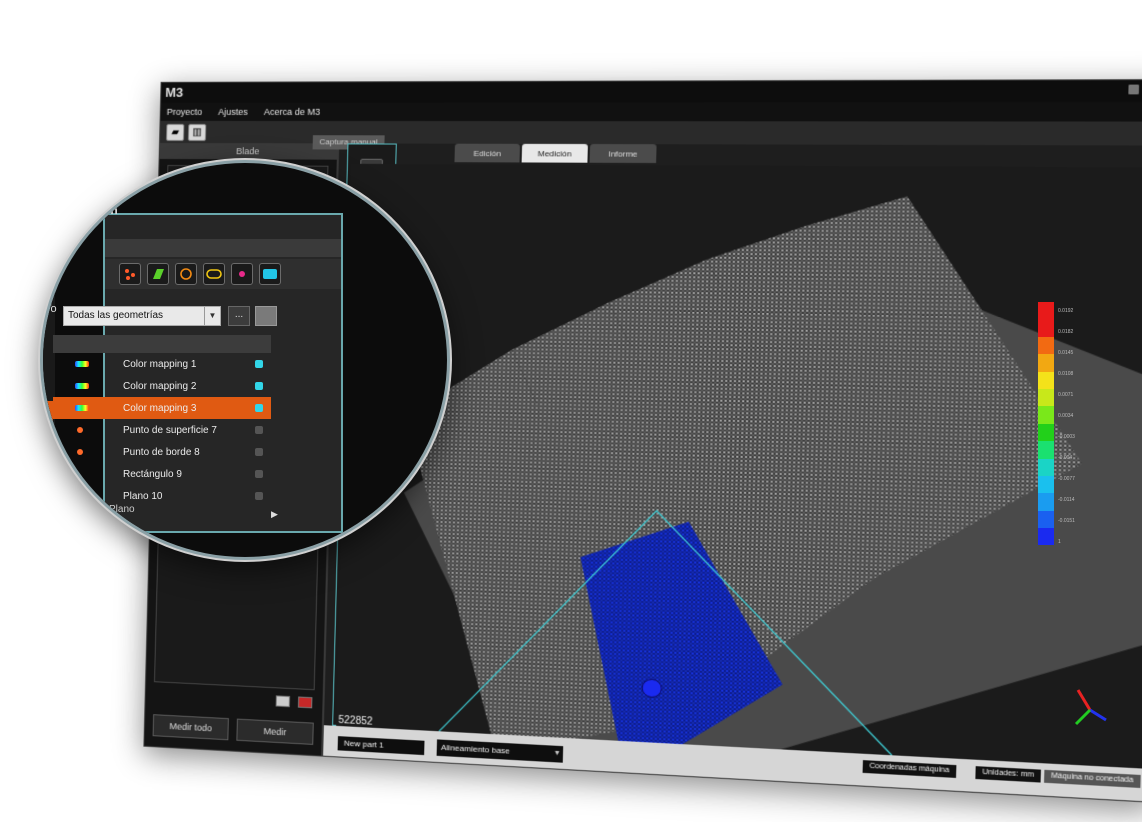 The image size is (1142, 822). Describe the element at coordinates (122, 509) in the screenshot. I see `plano-overflow-text: Plano` at that location.